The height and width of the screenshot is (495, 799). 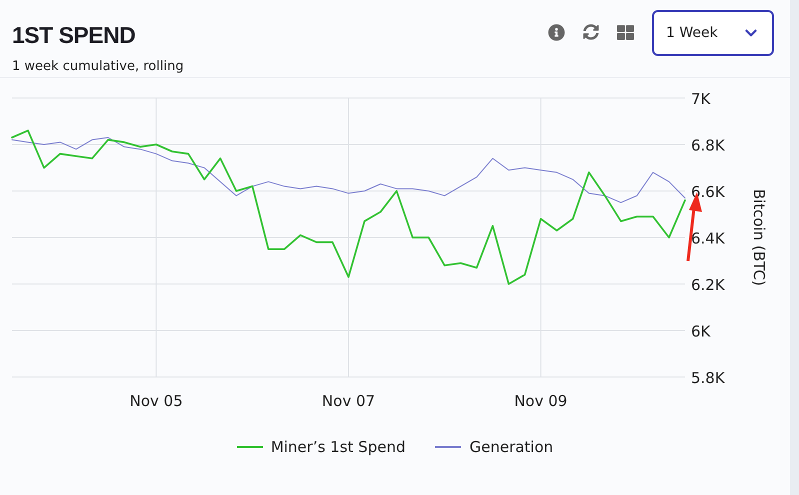 What do you see at coordinates (494, 447) in the screenshot?
I see `legend-item: Generation` at bounding box center [494, 447].